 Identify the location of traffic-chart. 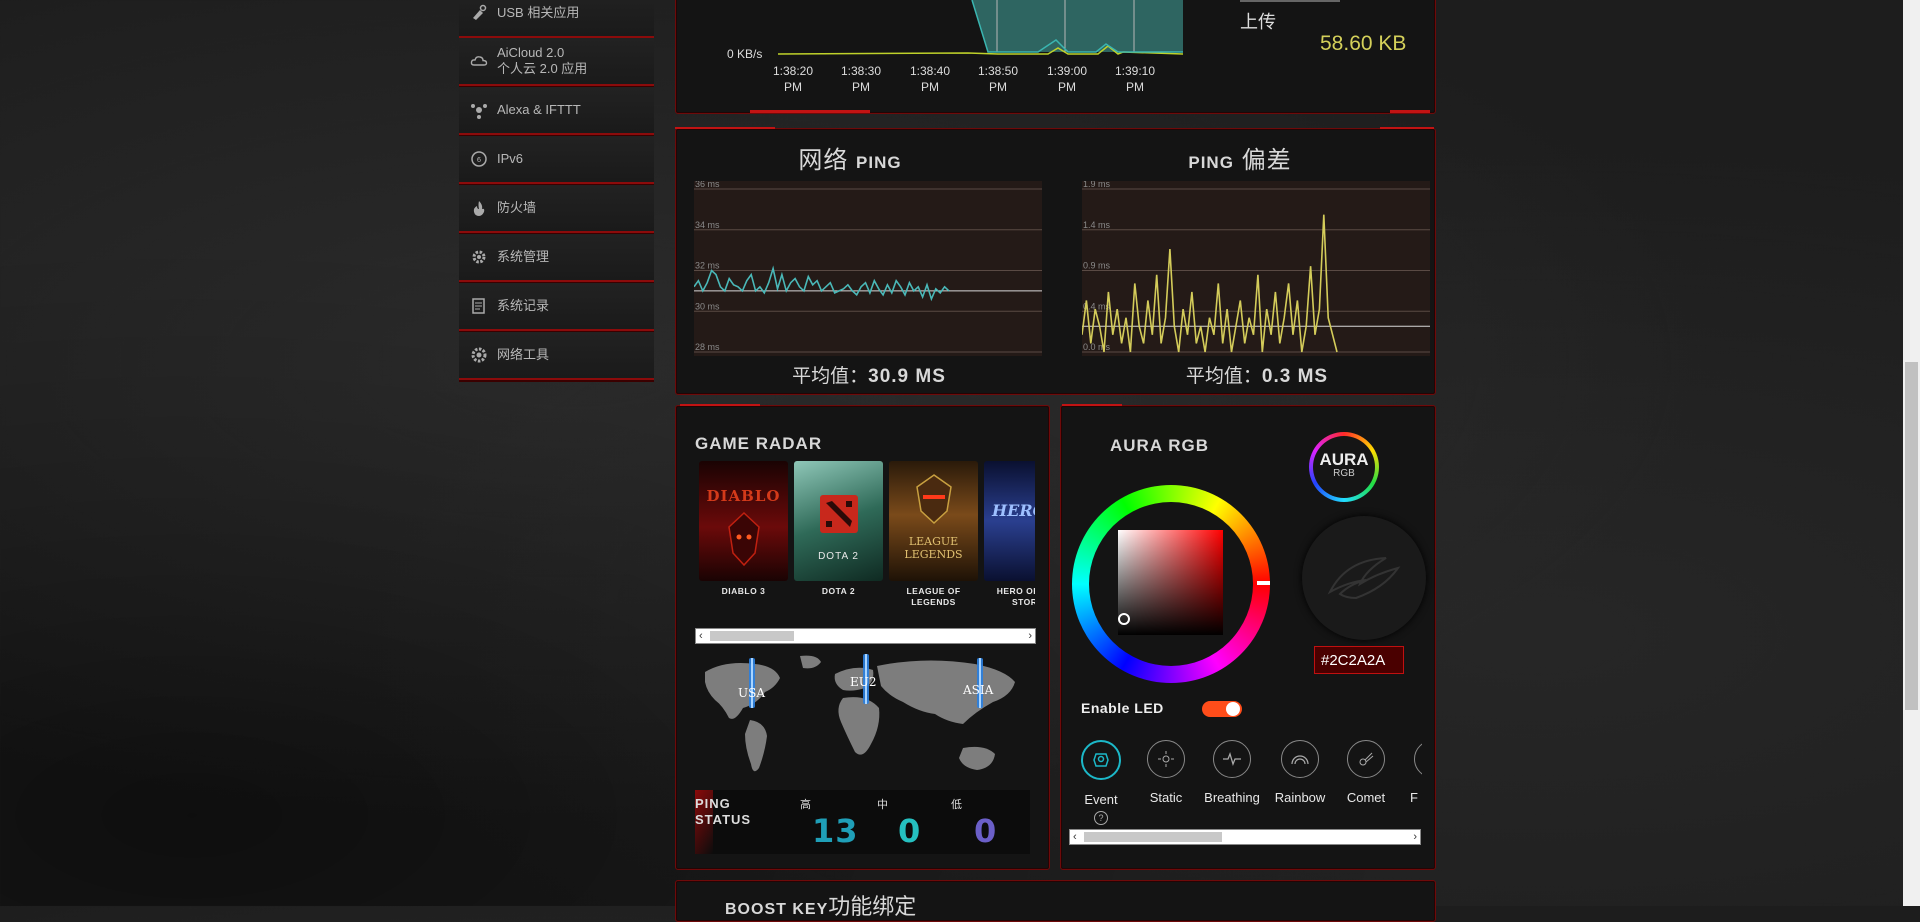
(980, 29).